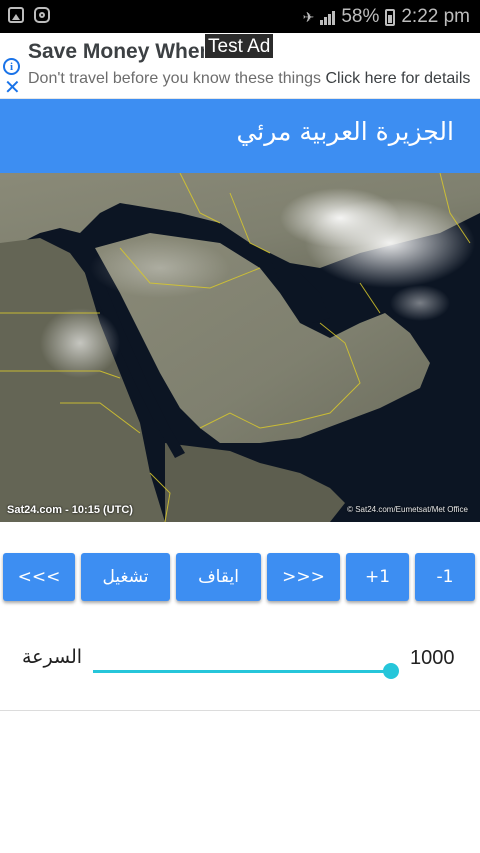 The image size is (480, 853). Describe the element at coordinates (120, 52) in the screenshot. I see `ad-headline: Save Money When` at that location.